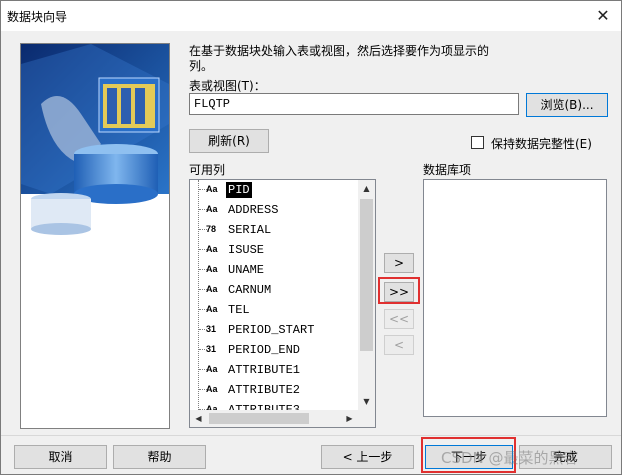 The height and width of the screenshot is (475, 622). I want to click on column-item: 31 PERIOD_START, so click(274, 330).